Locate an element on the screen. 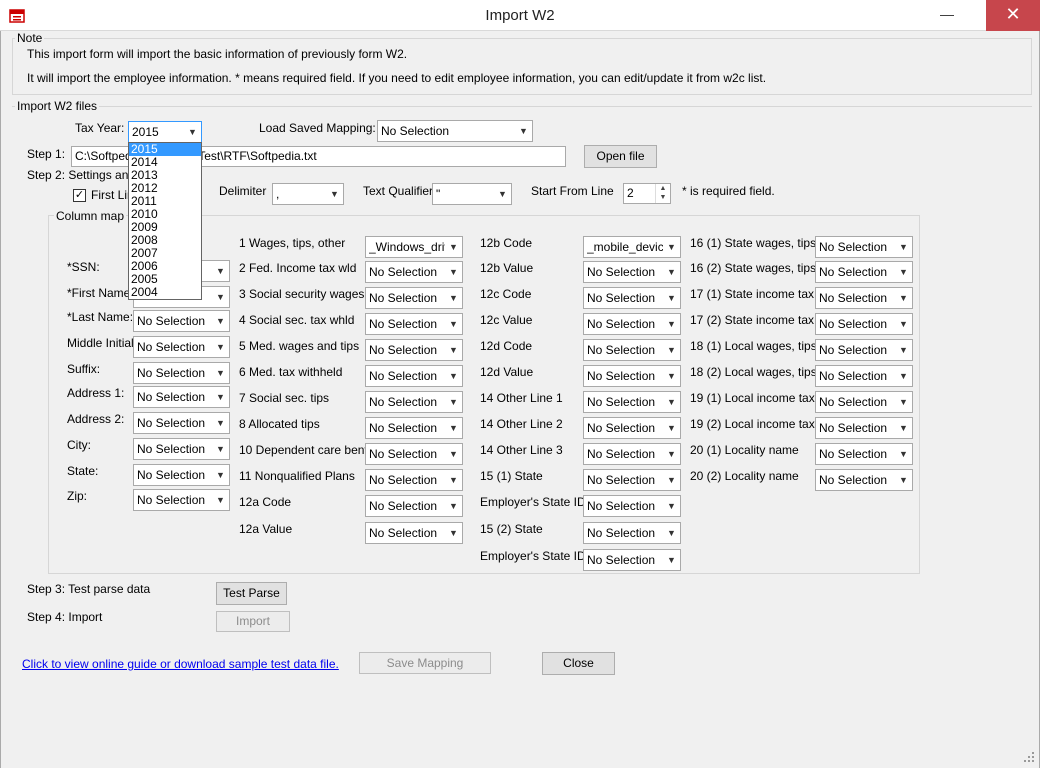 The image size is (1040, 768). spin-buttons: ▲ ▼ is located at coordinates (662, 193).